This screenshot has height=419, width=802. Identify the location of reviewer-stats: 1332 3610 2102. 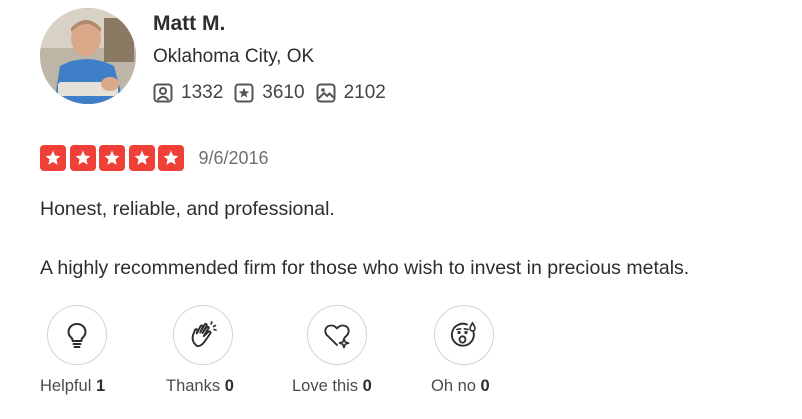
(275, 93).